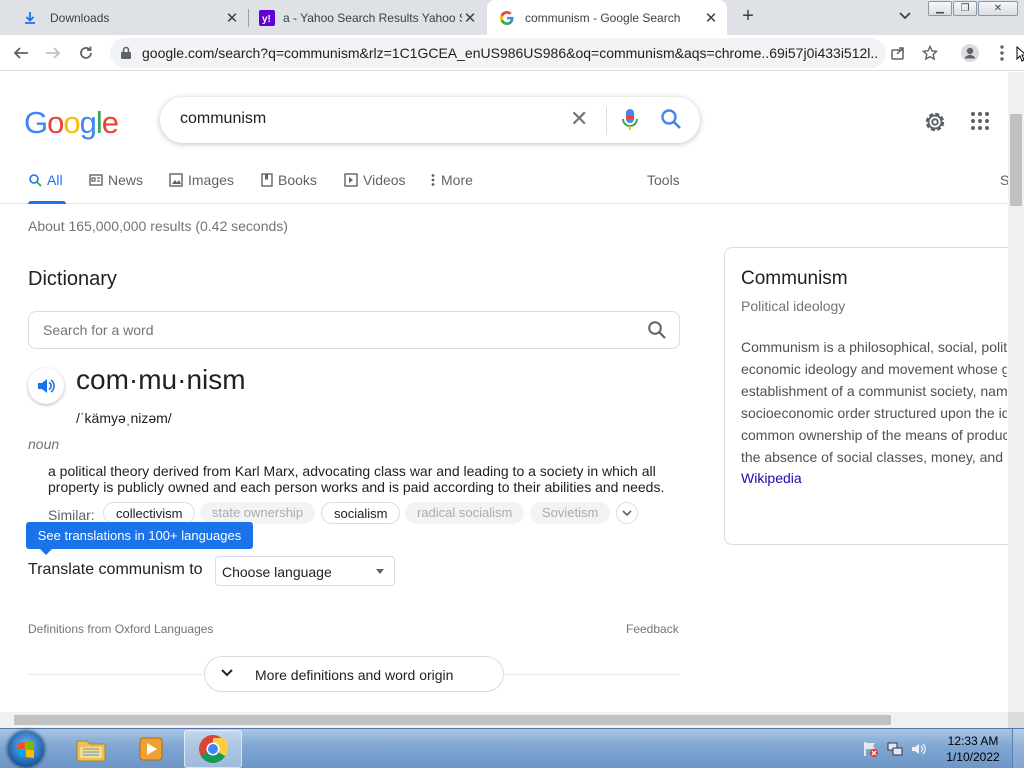 This screenshot has height=768, width=1024. Describe the element at coordinates (980, 121) in the screenshot. I see `apps-grid-icon` at that location.